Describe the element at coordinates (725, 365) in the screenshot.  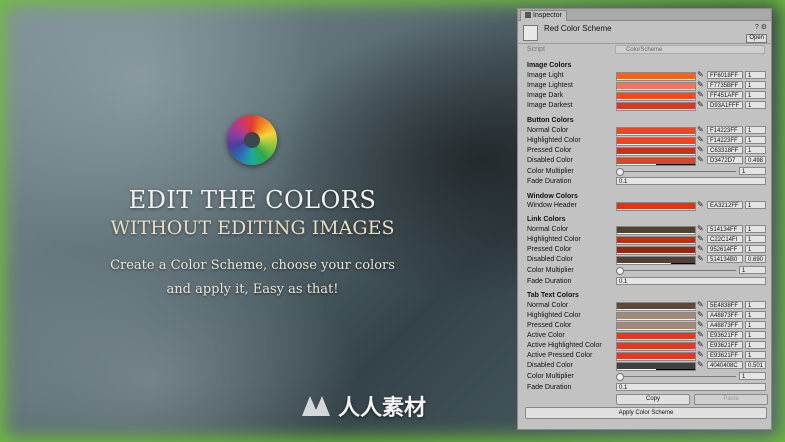
I see `hex-field: 4040408C` at that location.